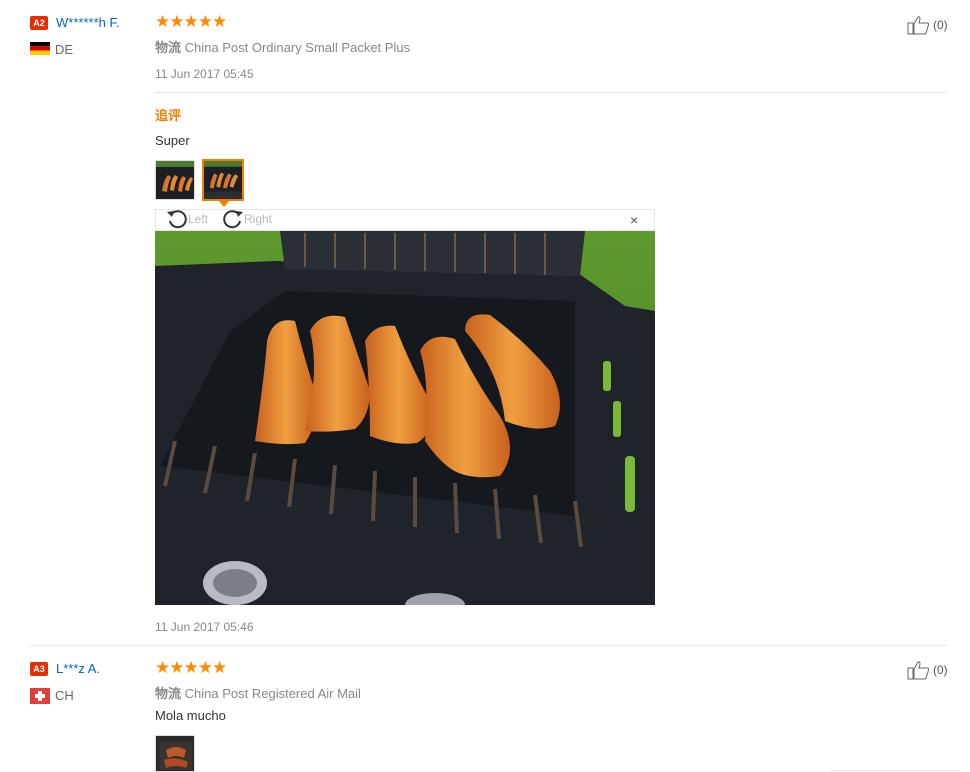  Describe the element at coordinates (40, 696) in the screenshot. I see `flag-ch-icon` at that location.